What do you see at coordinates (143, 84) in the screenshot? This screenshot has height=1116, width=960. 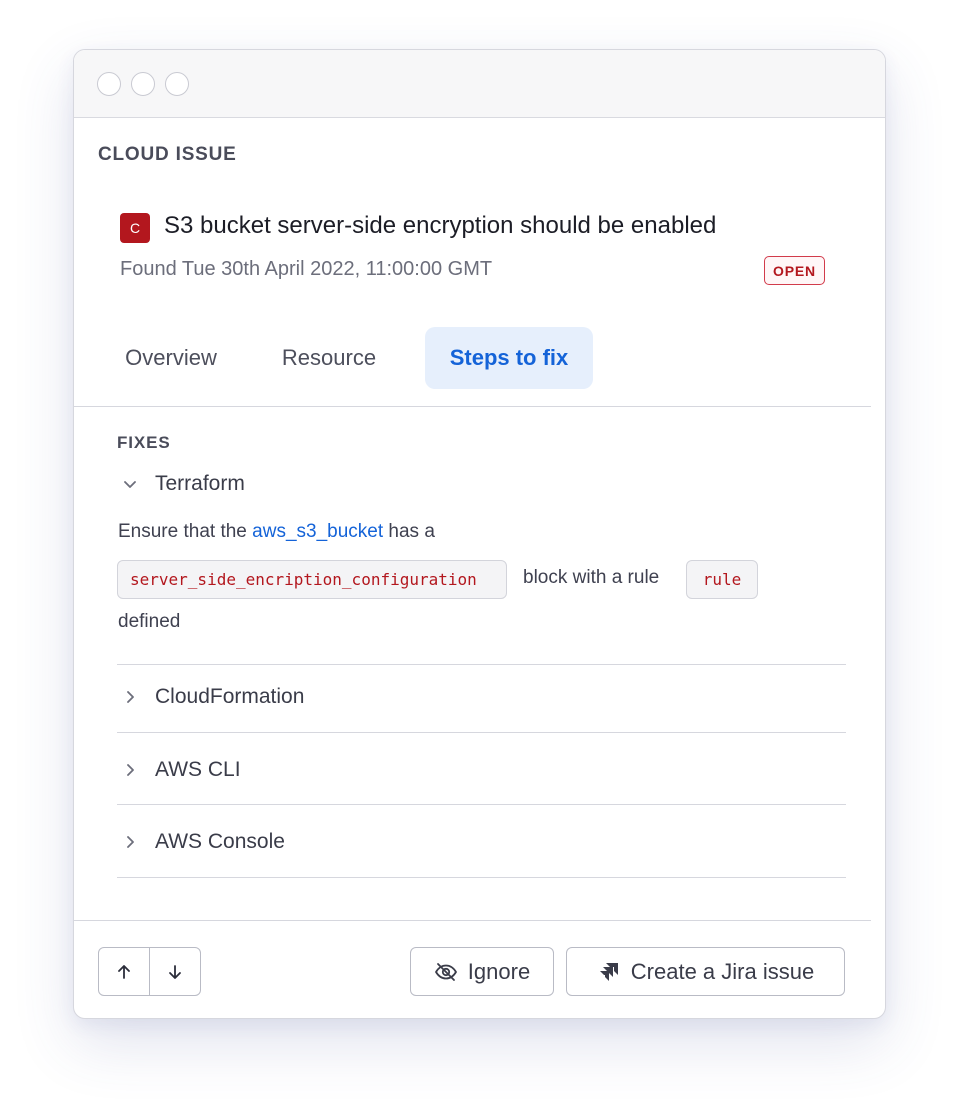 I see `window-minimize-dot` at bounding box center [143, 84].